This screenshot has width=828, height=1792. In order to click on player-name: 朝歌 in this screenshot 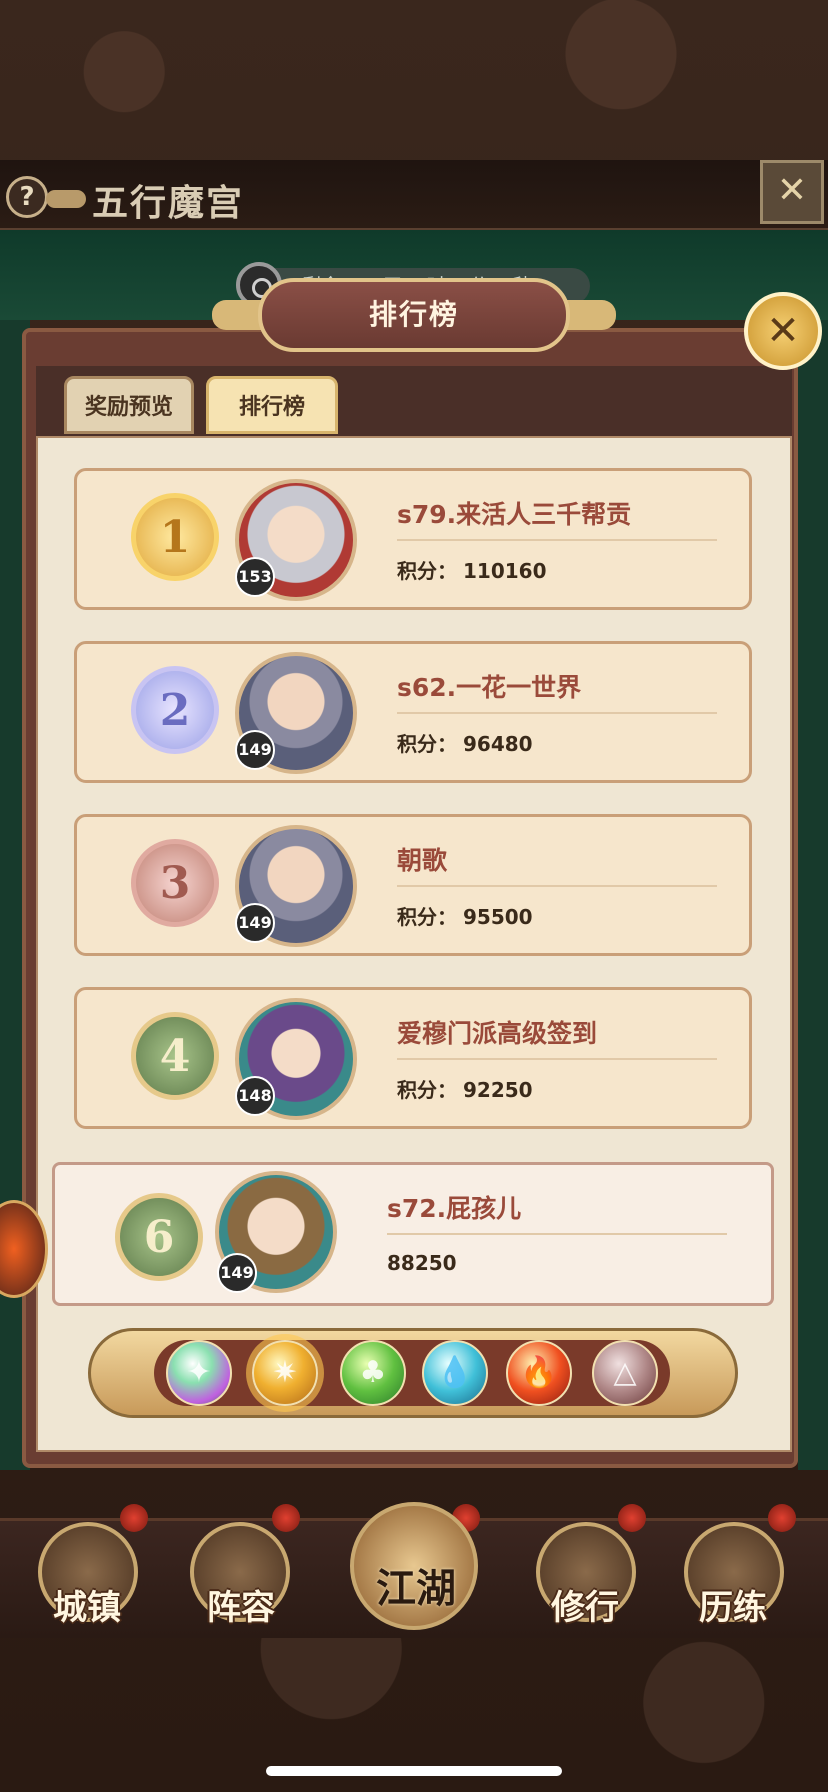, I will do `click(422, 860)`.